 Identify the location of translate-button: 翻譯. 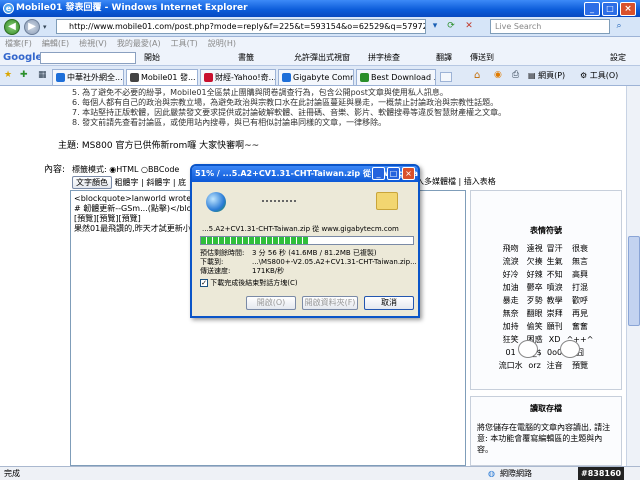
(444, 57).